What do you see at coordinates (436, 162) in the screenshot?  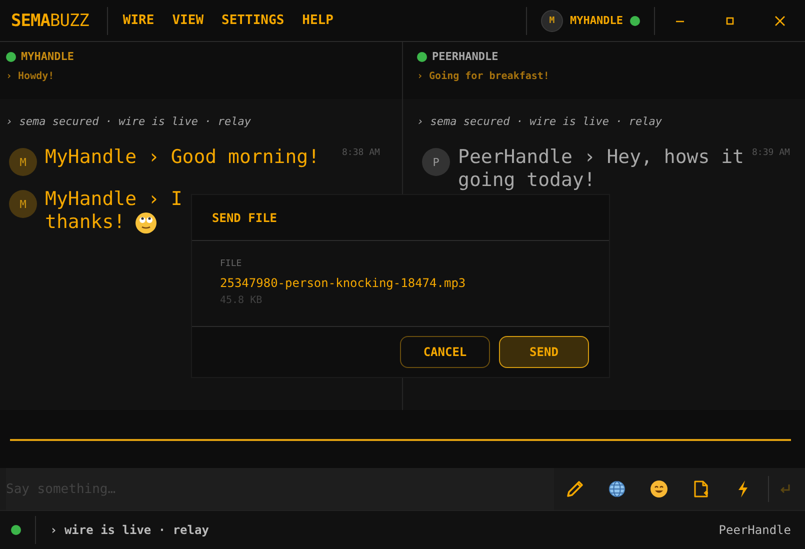 I see `message-avatar: P` at bounding box center [436, 162].